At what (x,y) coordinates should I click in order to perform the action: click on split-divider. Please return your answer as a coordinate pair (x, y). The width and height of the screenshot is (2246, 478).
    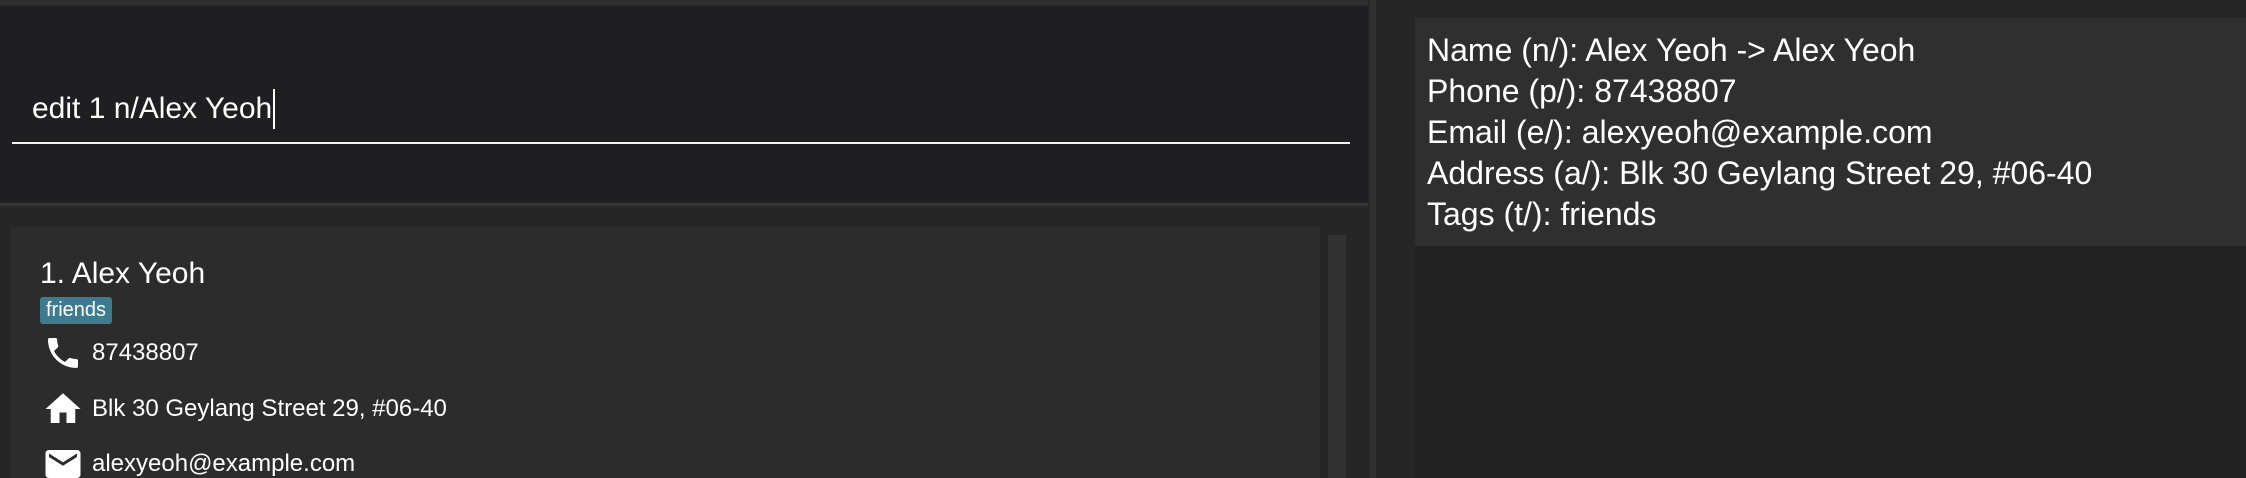
    Looking at the image, I should click on (1379, 239).